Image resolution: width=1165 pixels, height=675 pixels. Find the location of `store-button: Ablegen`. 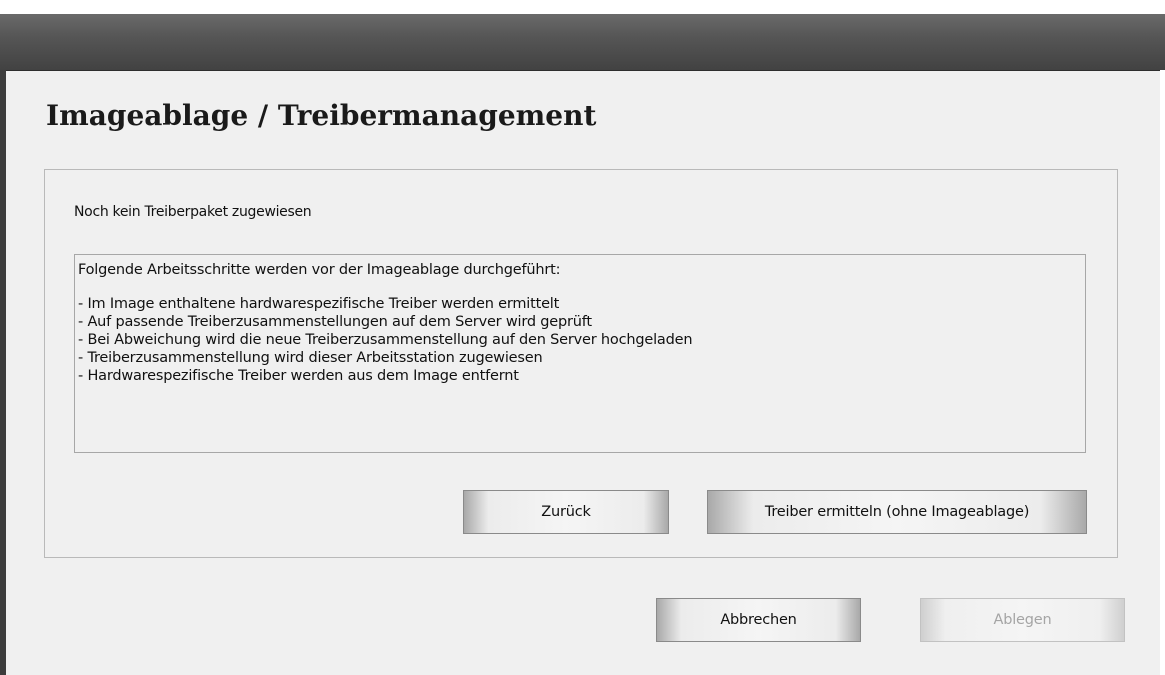

store-button: Ablegen is located at coordinates (1022, 620).